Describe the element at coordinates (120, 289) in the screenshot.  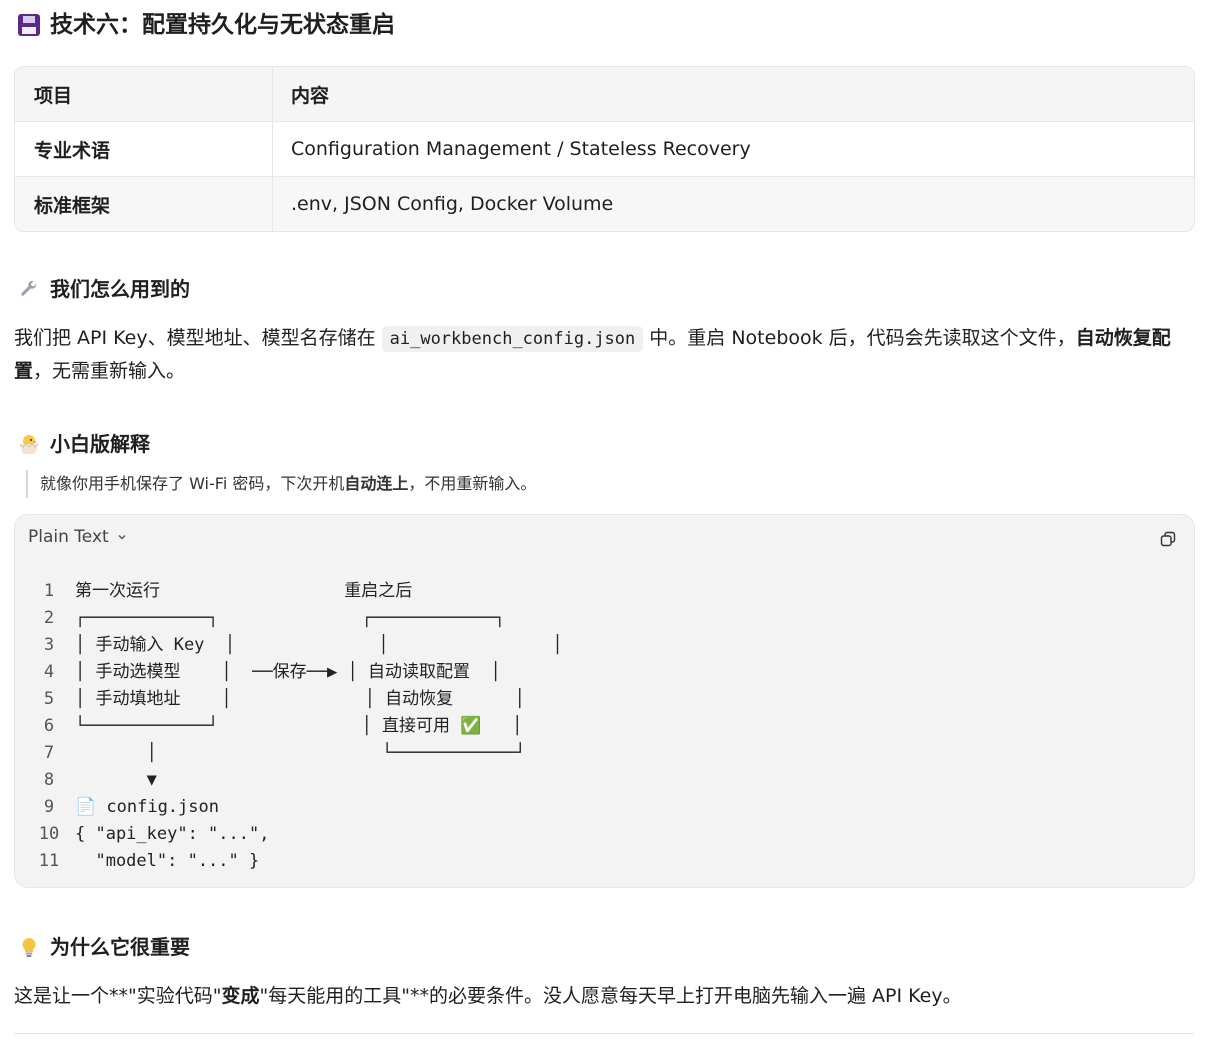
I see `how-we-use-title: 我们怎么用到的` at that location.